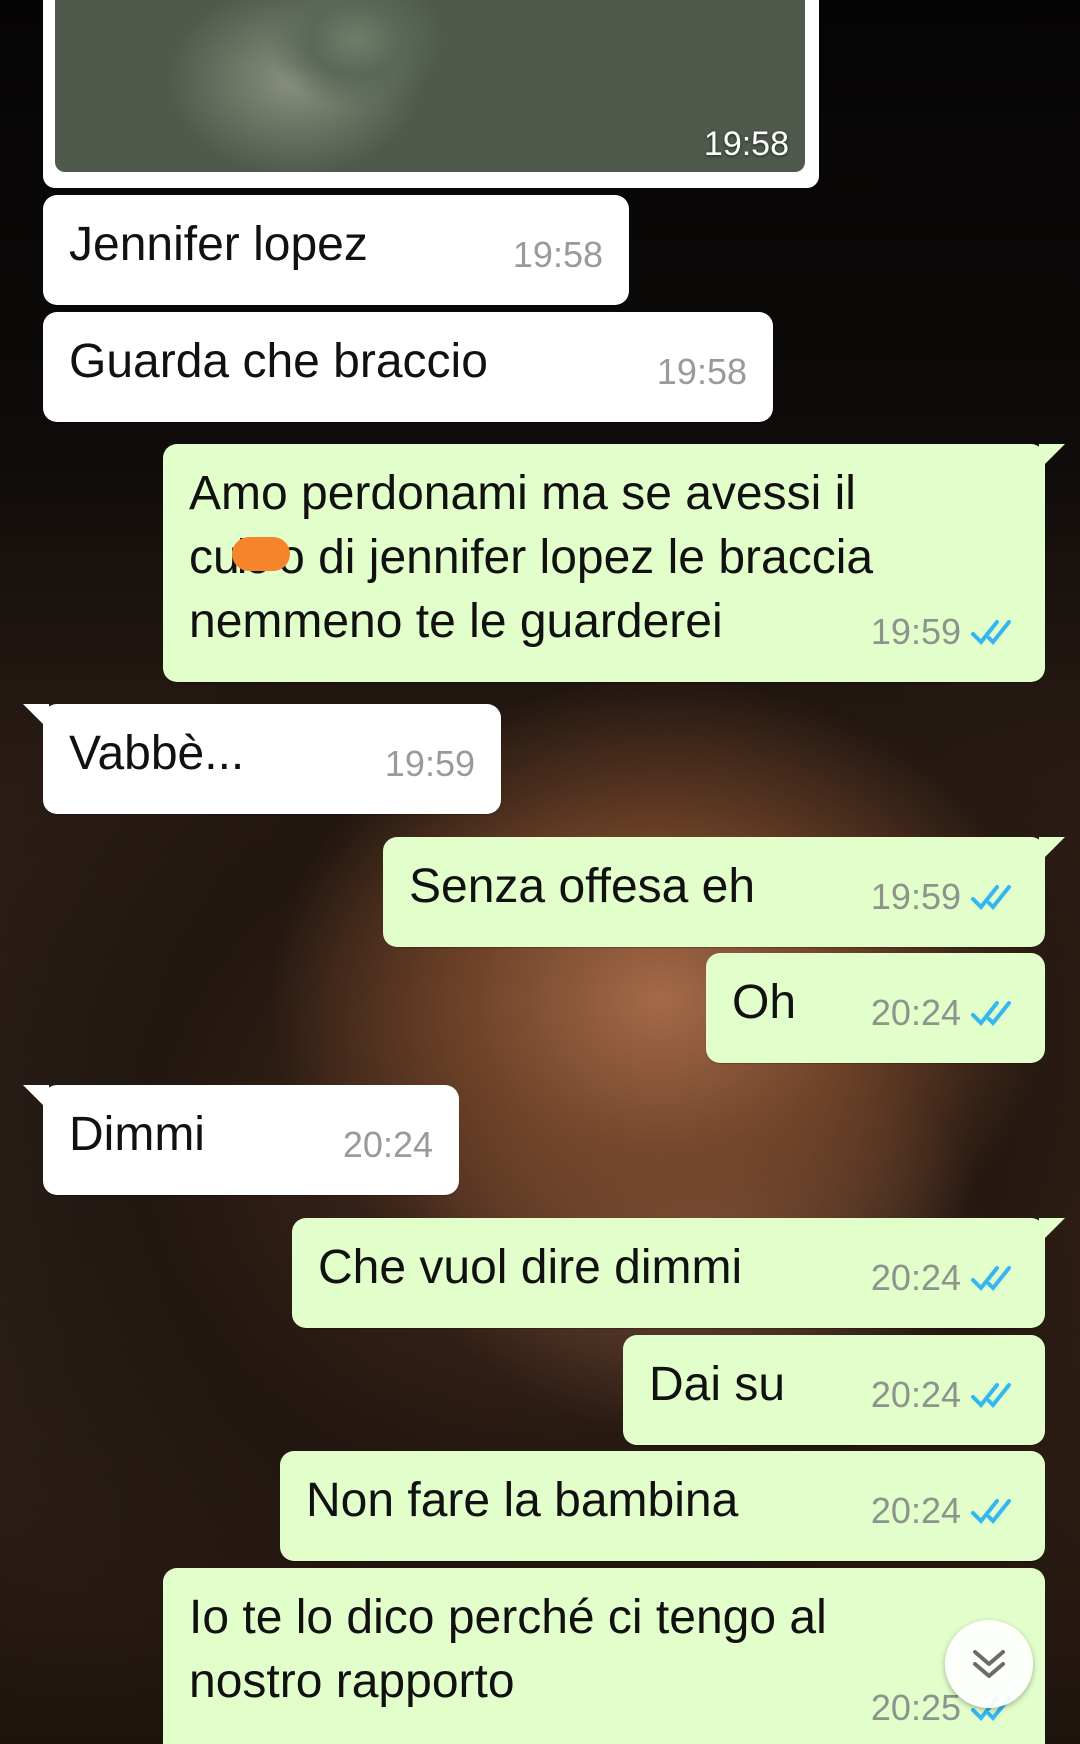 The height and width of the screenshot is (1744, 1080). What do you see at coordinates (262, 759) in the screenshot?
I see `incoming-message: Vabbè... 19:59` at bounding box center [262, 759].